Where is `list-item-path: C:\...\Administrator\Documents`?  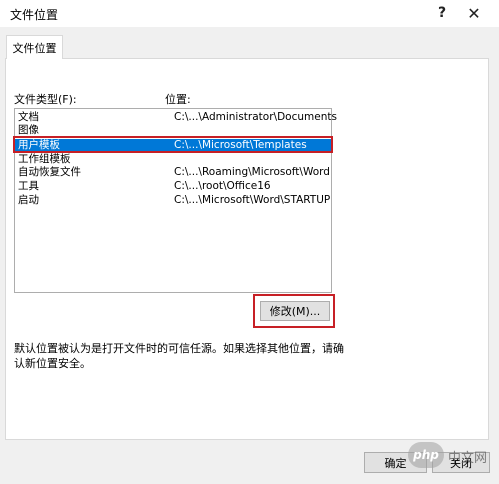 list-item-path: C:\...\Administrator\Documents is located at coordinates (255, 117).